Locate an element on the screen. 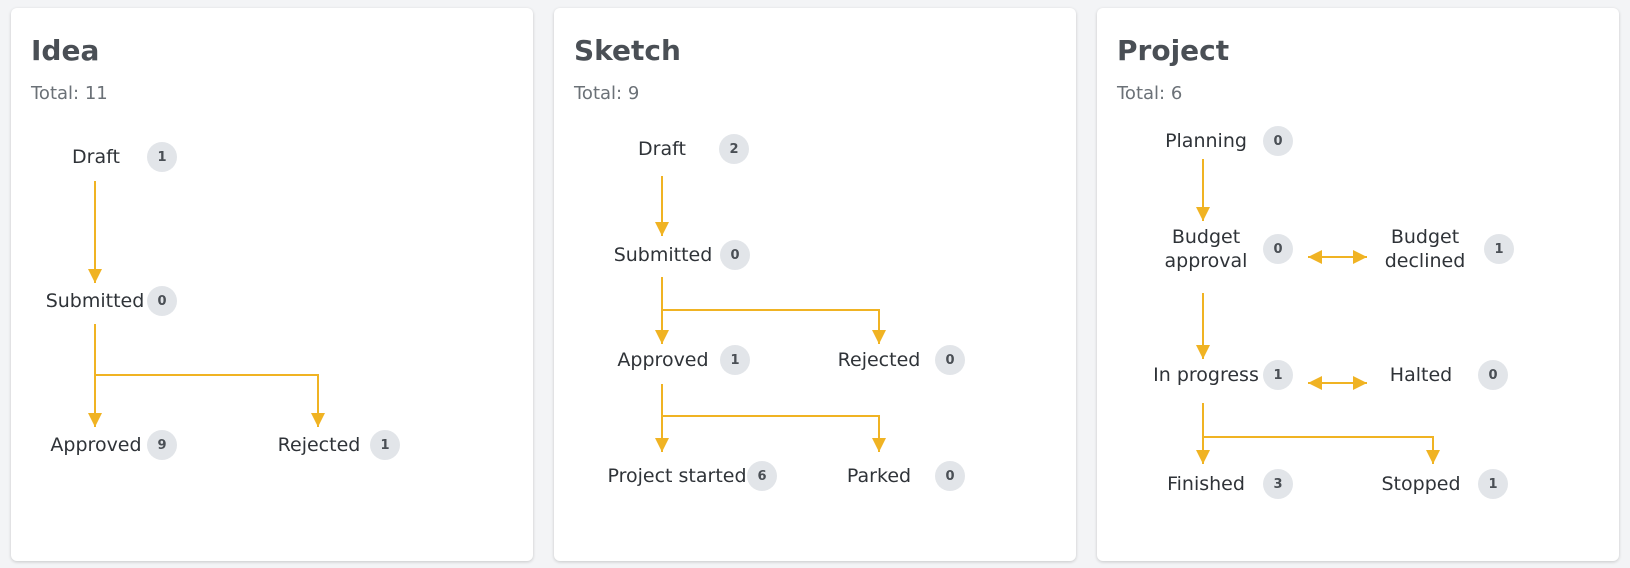  card-total: Total: 6 is located at coordinates (1149, 93).